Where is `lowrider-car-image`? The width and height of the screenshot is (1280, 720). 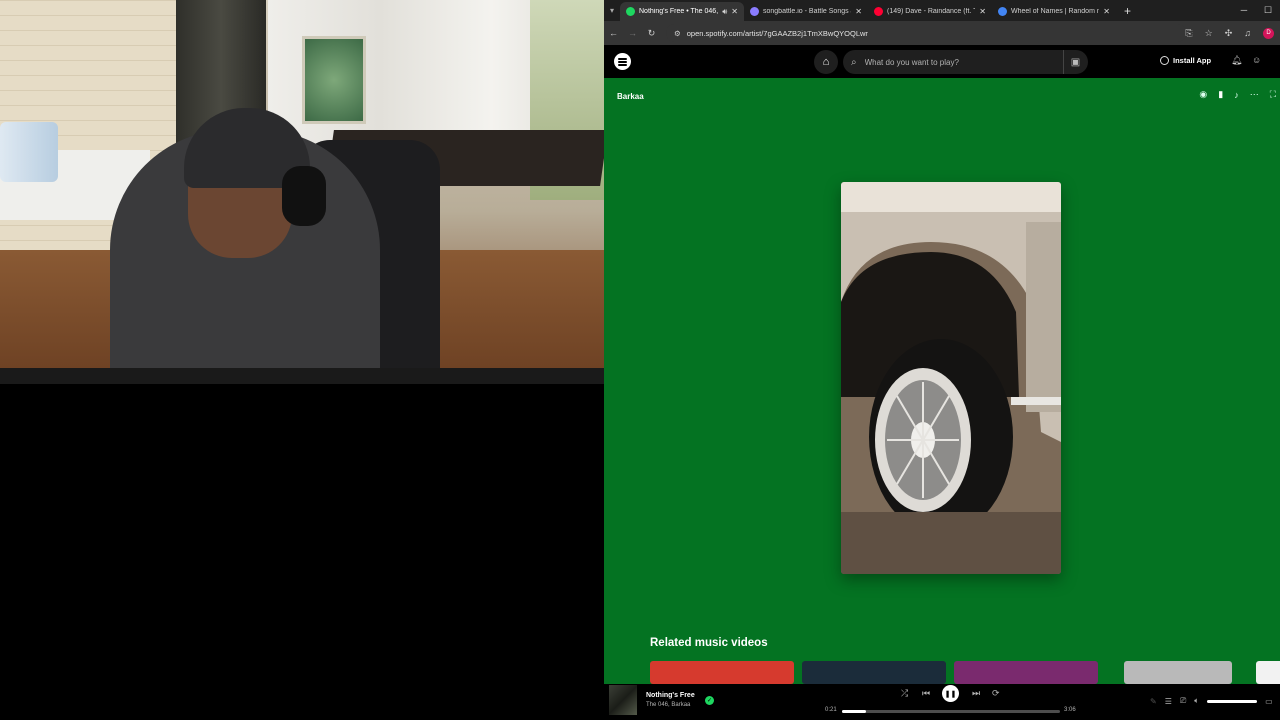 lowrider-car-image is located at coordinates (951, 378).